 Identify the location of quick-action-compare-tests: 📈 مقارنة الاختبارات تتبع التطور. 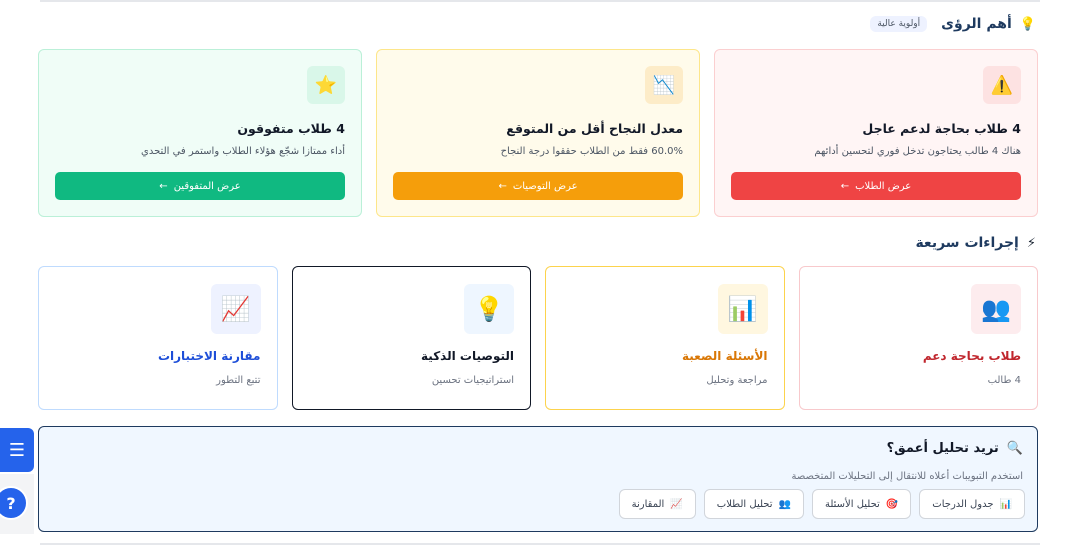
(158, 338).